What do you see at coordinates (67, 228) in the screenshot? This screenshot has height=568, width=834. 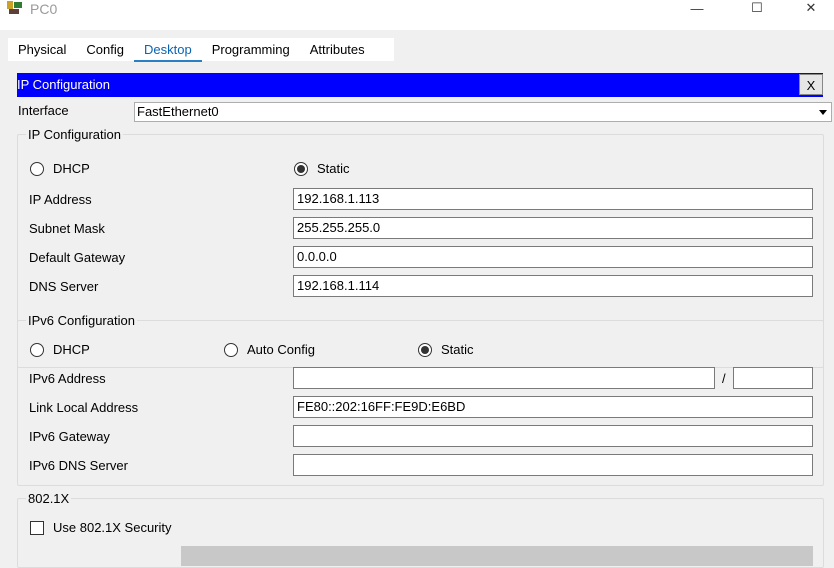 I see `subnet-mask-label: Subnet Mask` at bounding box center [67, 228].